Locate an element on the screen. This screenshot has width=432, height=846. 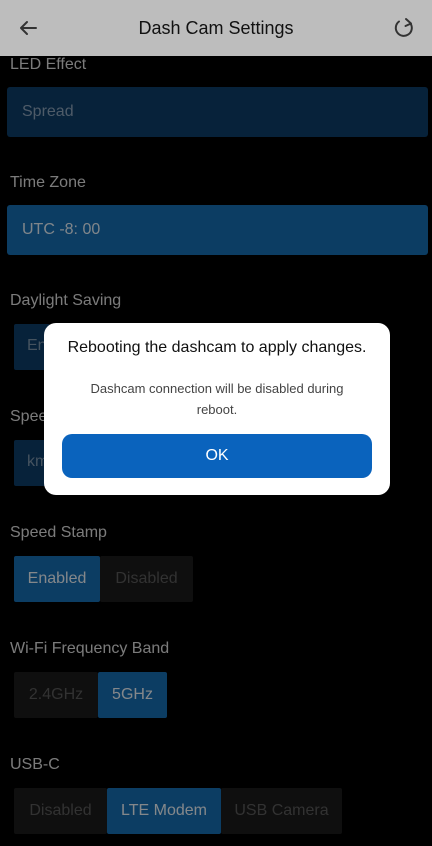
page-title: Dash Cam Settings is located at coordinates (216, 27).